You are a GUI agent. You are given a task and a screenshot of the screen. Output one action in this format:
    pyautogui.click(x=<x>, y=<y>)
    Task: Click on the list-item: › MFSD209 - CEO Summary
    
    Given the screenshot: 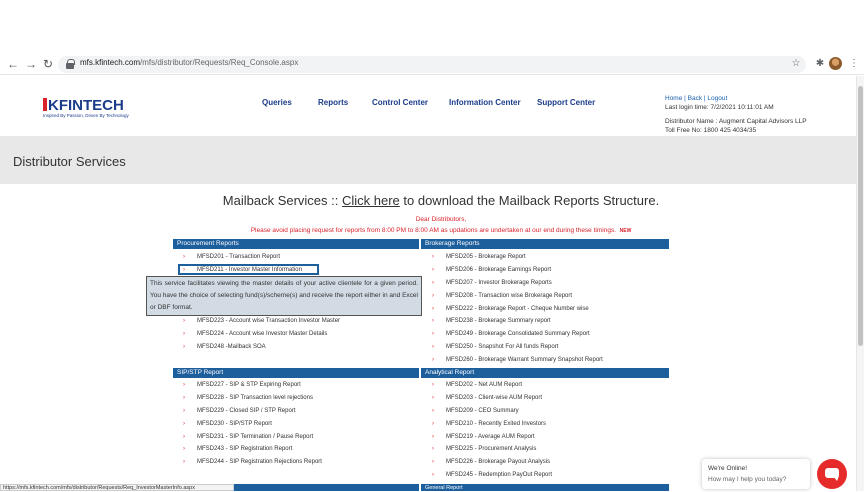 What is the action you would take?
    pyautogui.click(x=475, y=411)
    